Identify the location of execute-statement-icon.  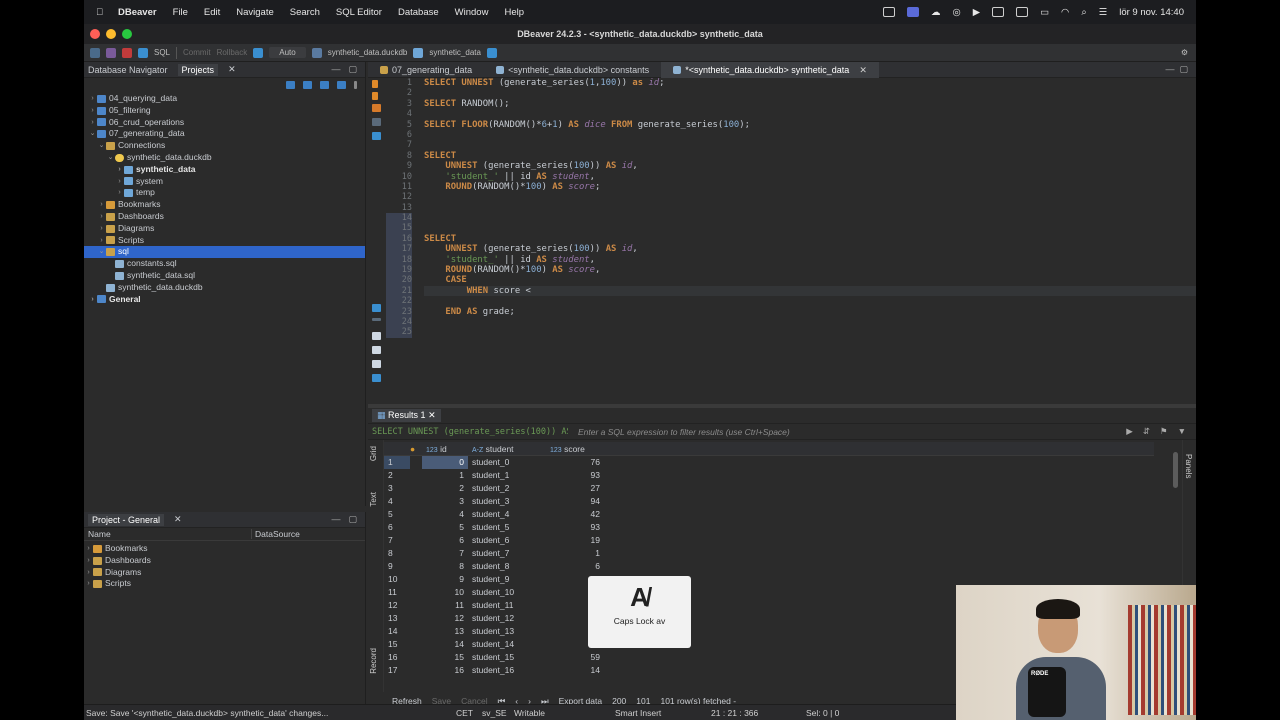
(375, 84).